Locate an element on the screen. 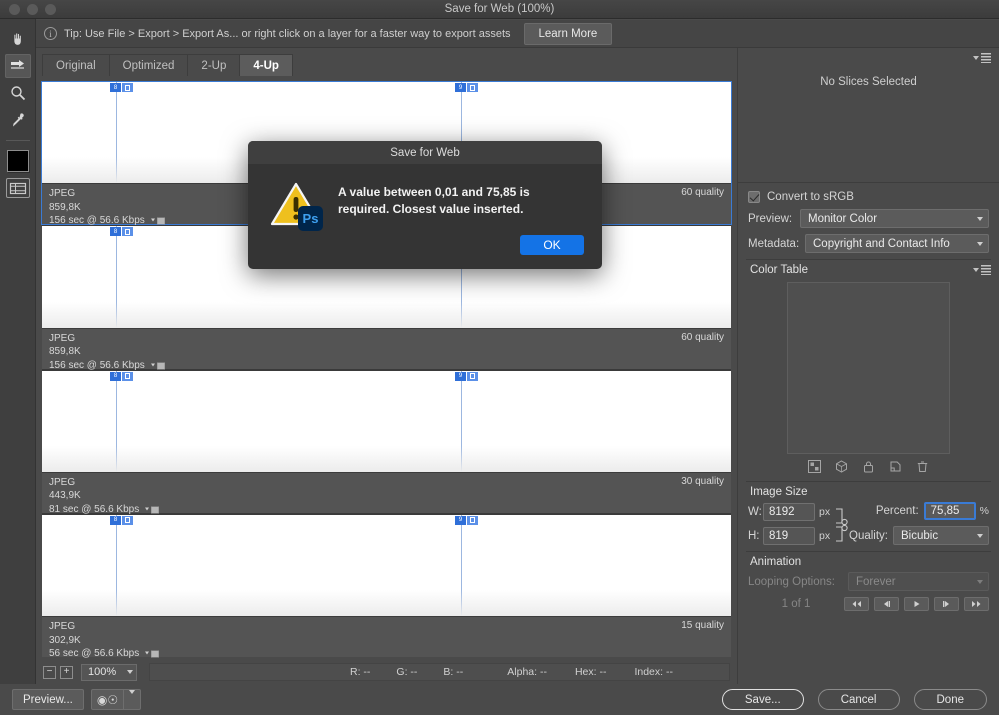 The height and width of the screenshot is (715, 999). tab-optimized: Optimized is located at coordinates (148, 65).